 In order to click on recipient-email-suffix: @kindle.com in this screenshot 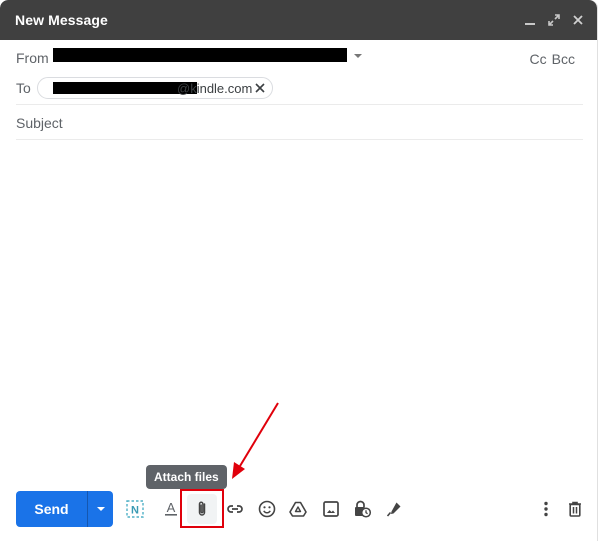, I will do `click(215, 88)`.